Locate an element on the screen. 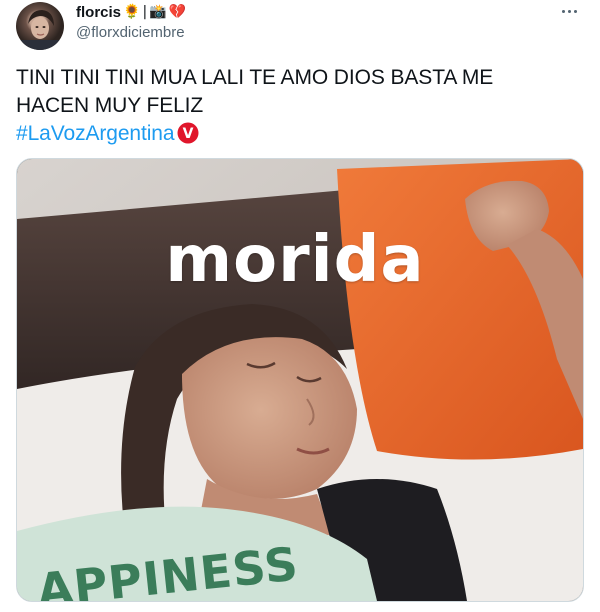 The width and height of the screenshot is (600, 612). hashflag-letter: V is located at coordinates (188, 134).